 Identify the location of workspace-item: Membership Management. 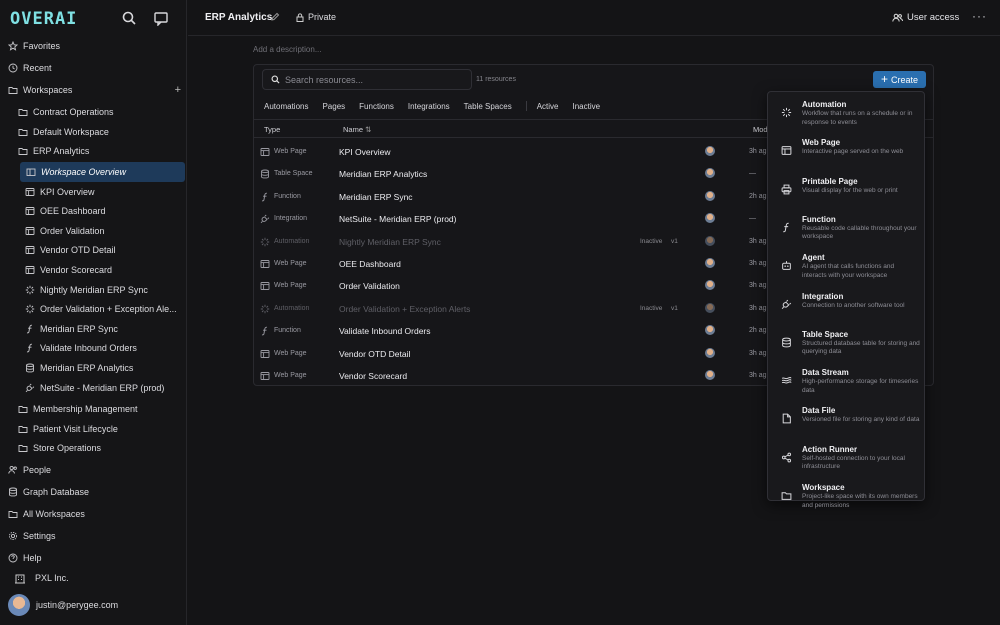
(93, 409).